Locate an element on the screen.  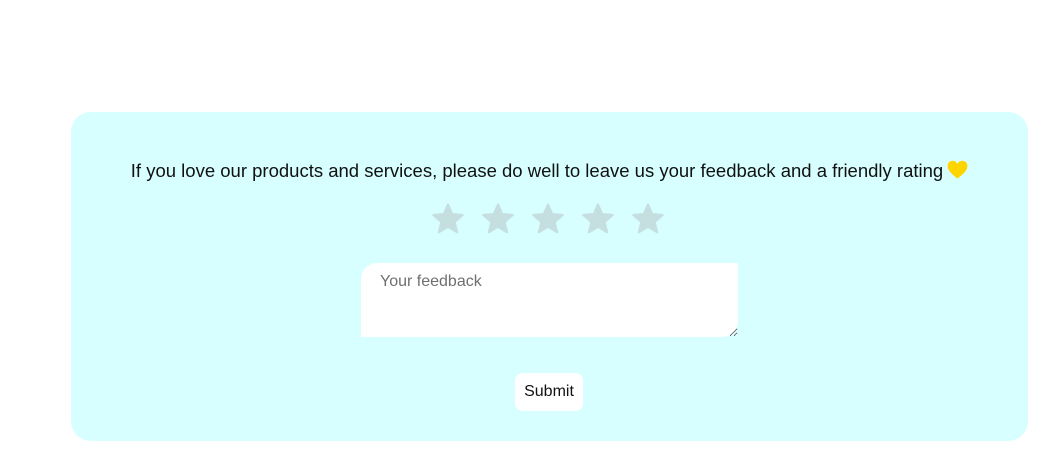
submit-button: Submit is located at coordinates (549, 392).